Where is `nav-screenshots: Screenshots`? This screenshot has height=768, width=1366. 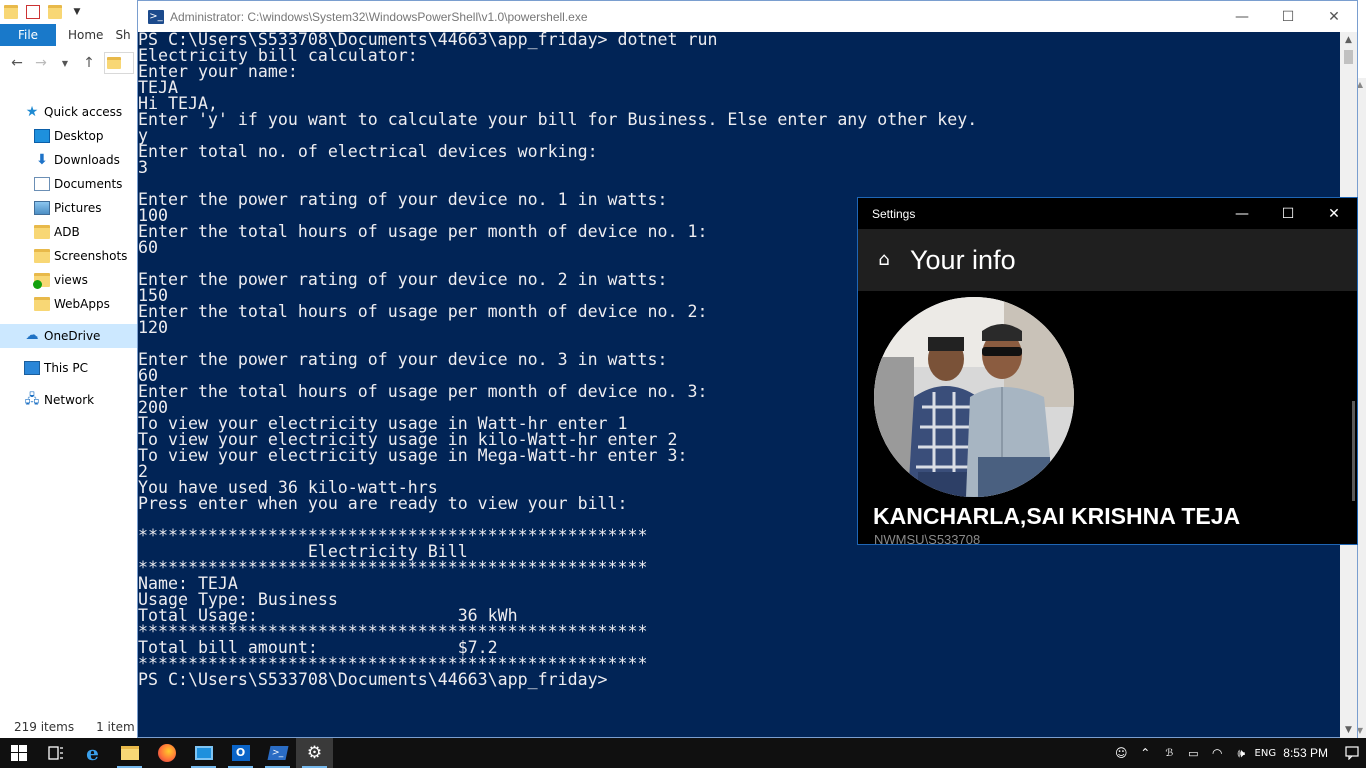
nav-screenshots: Screenshots is located at coordinates (69, 256).